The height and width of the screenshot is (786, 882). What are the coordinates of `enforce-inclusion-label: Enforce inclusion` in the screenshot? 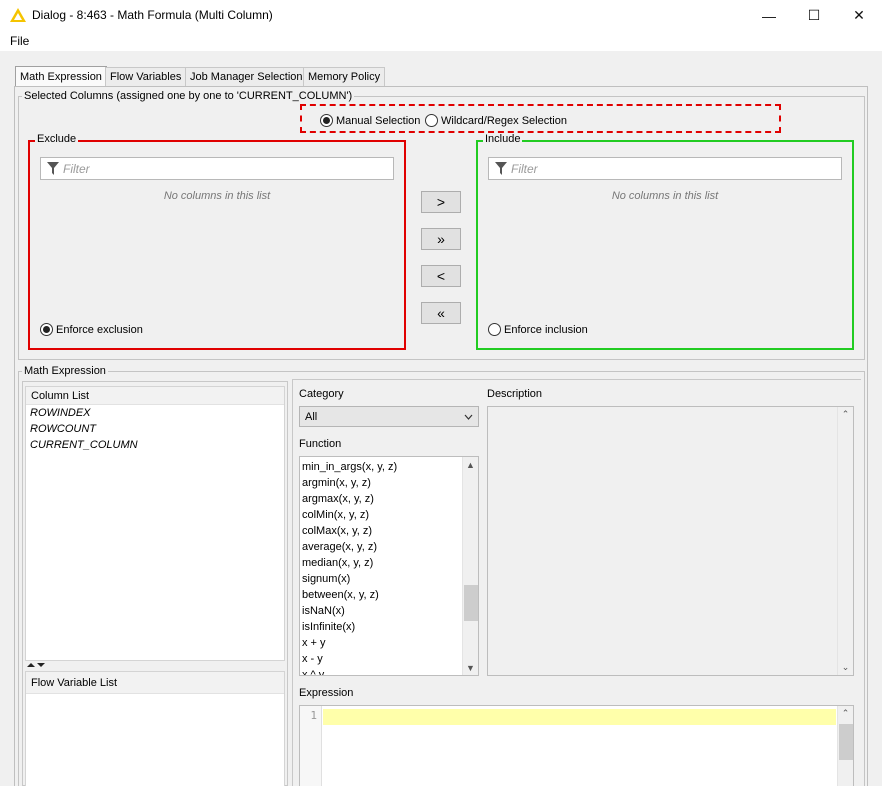 It's located at (546, 329).